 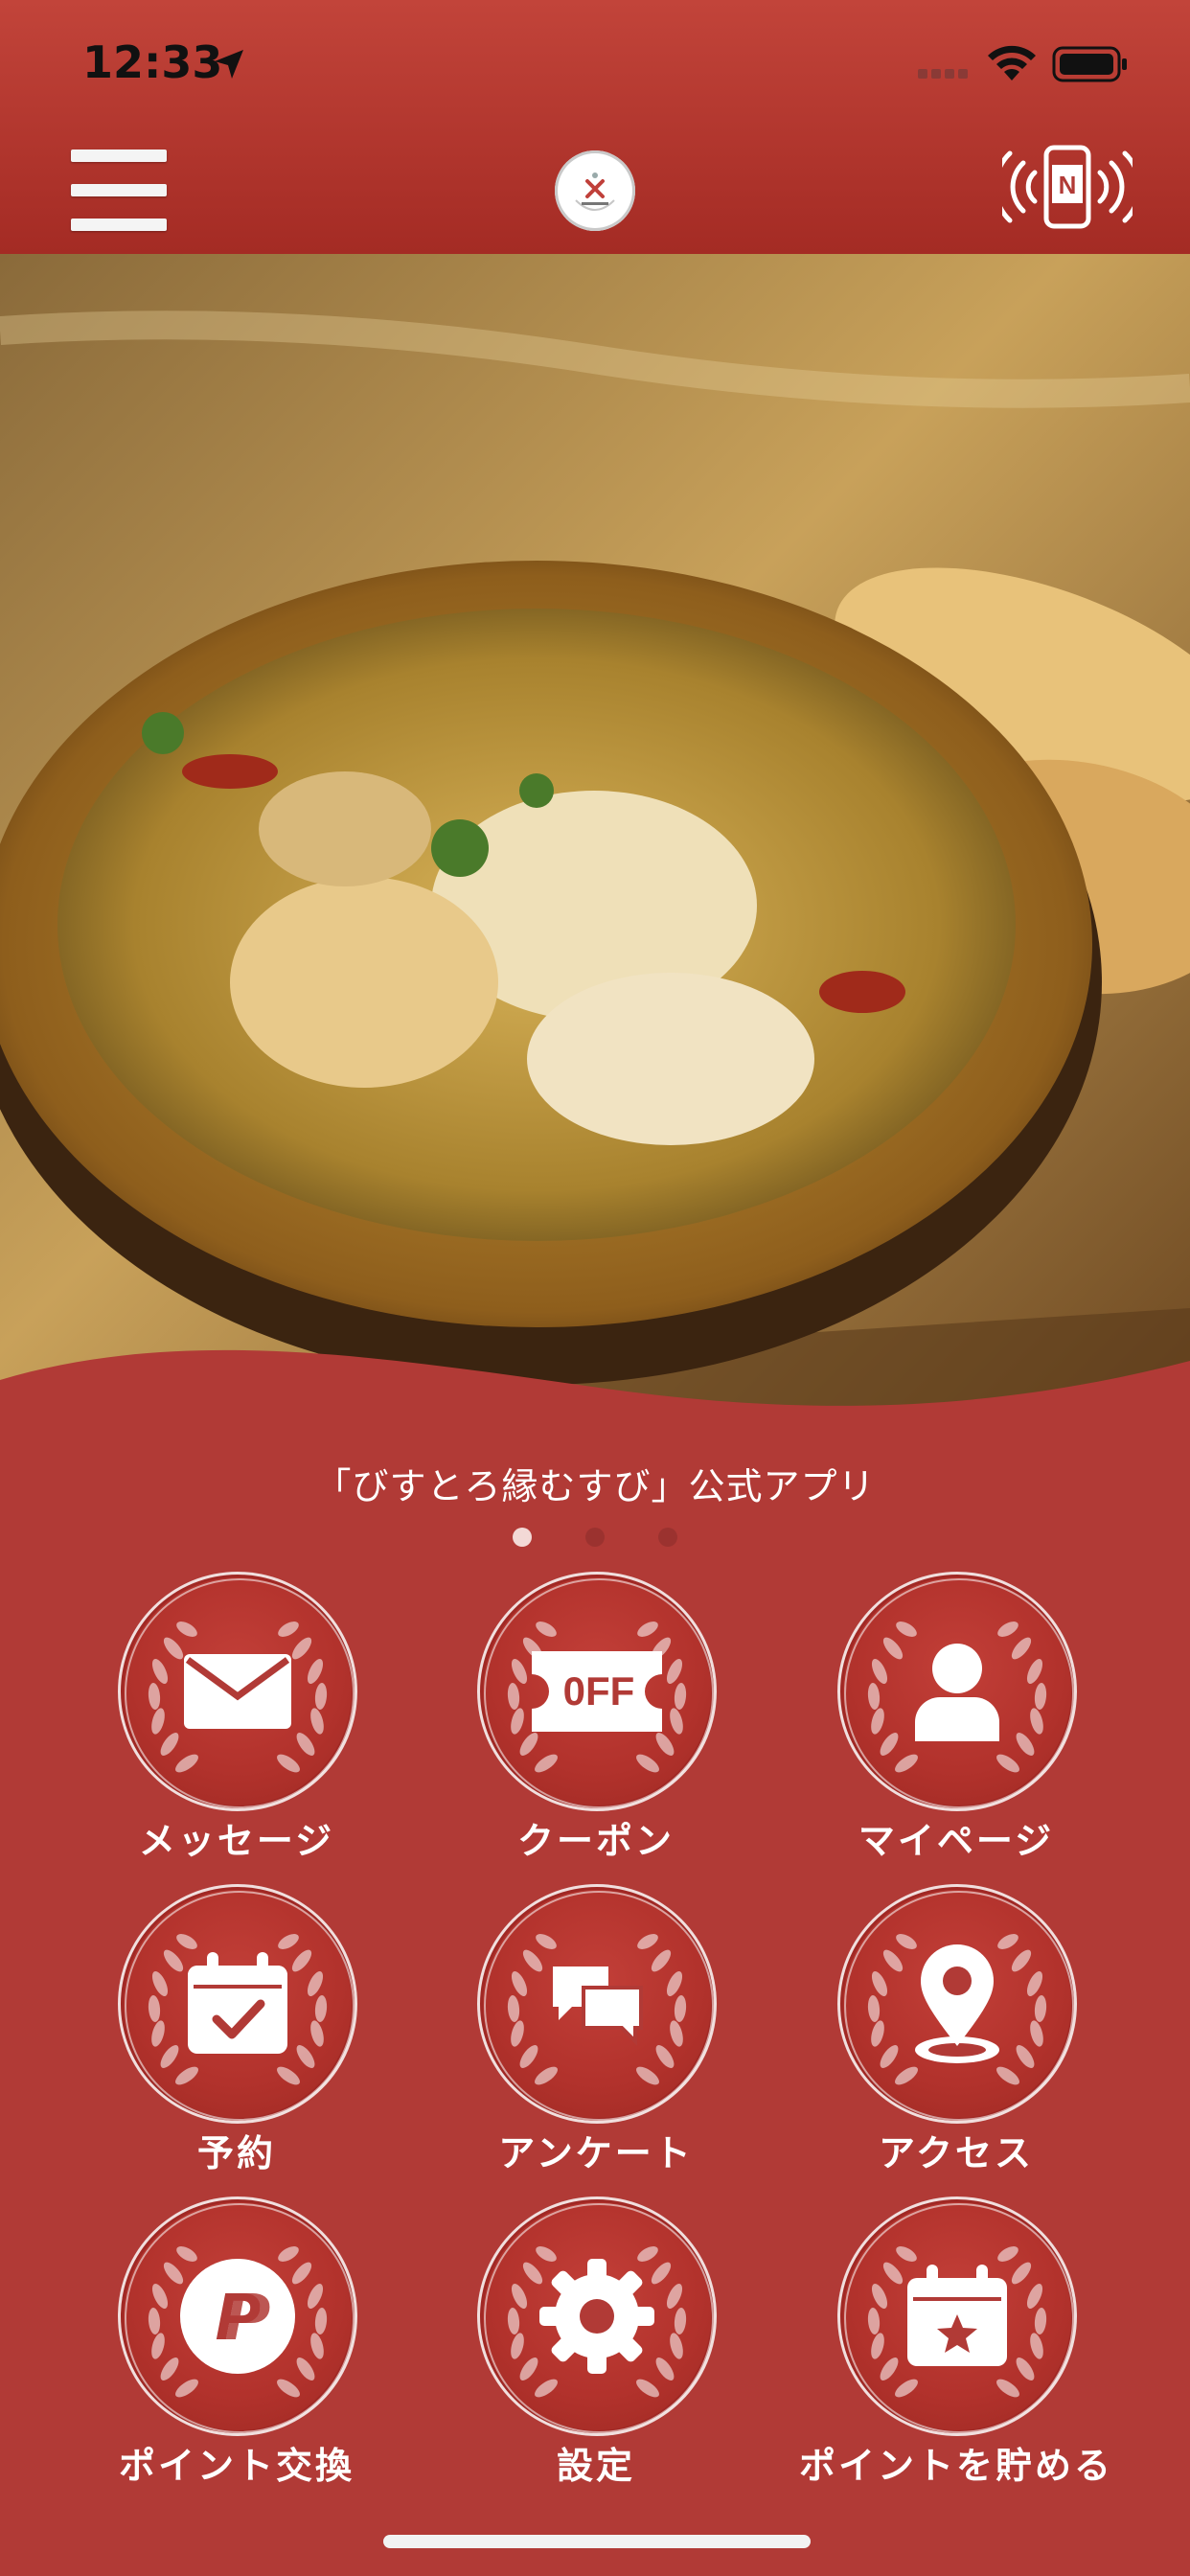 I want to click on cellular-signal-icon, so click(x=943, y=74).